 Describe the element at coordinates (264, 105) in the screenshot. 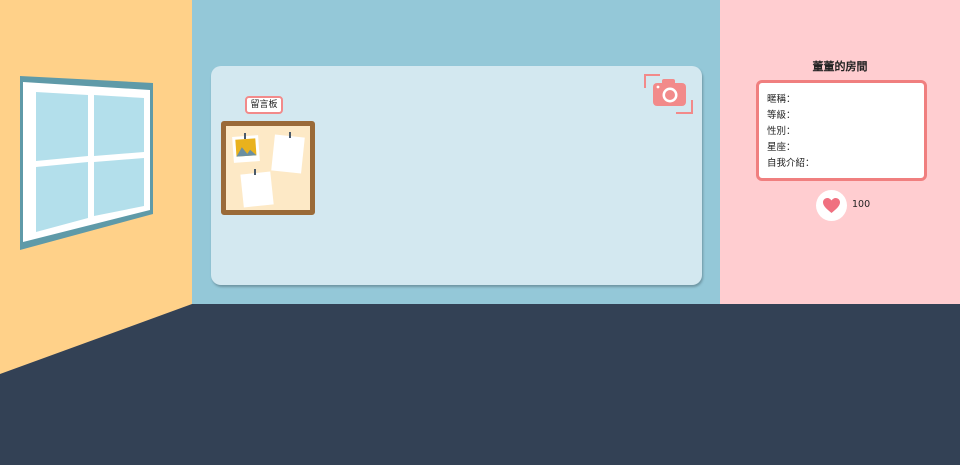

I see `message-board-tag: 留言板` at that location.